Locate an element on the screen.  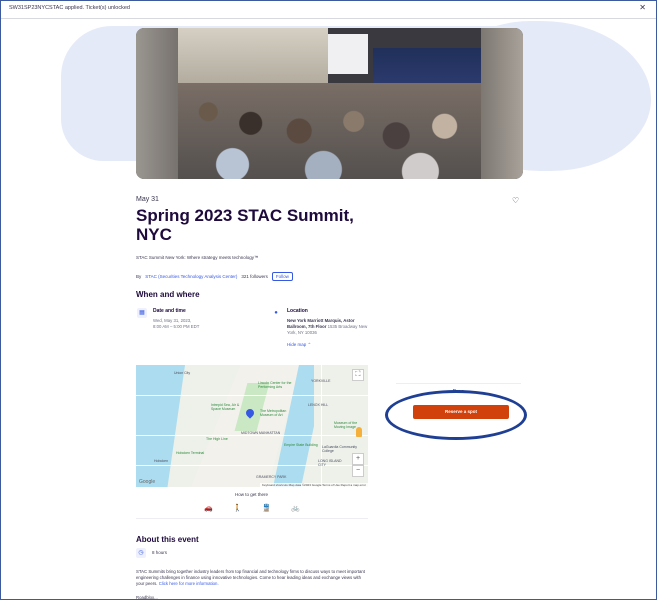
organizer-prefix: By is located at coordinates (139, 276).